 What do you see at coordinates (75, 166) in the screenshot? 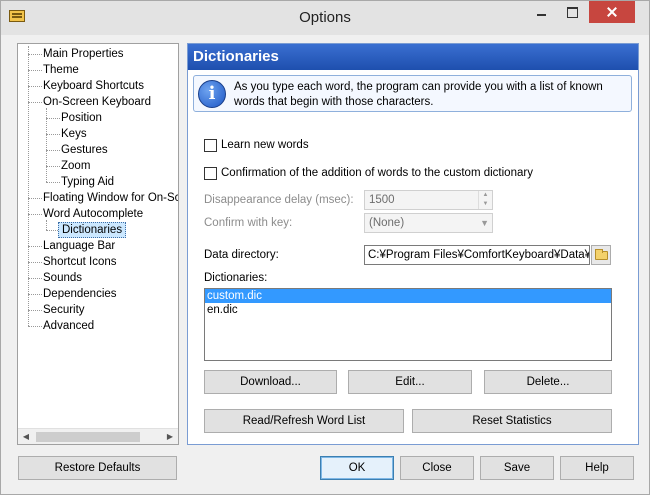
I see `tree-item: Zoom` at bounding box center [75, 166].